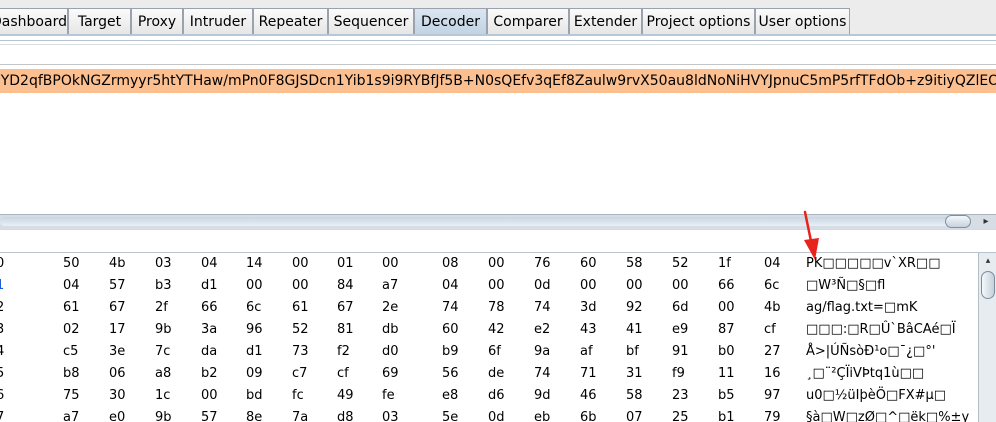 This screenshot has height=422, width=996. I want to click on tab-target: Target, so click(99, 21).